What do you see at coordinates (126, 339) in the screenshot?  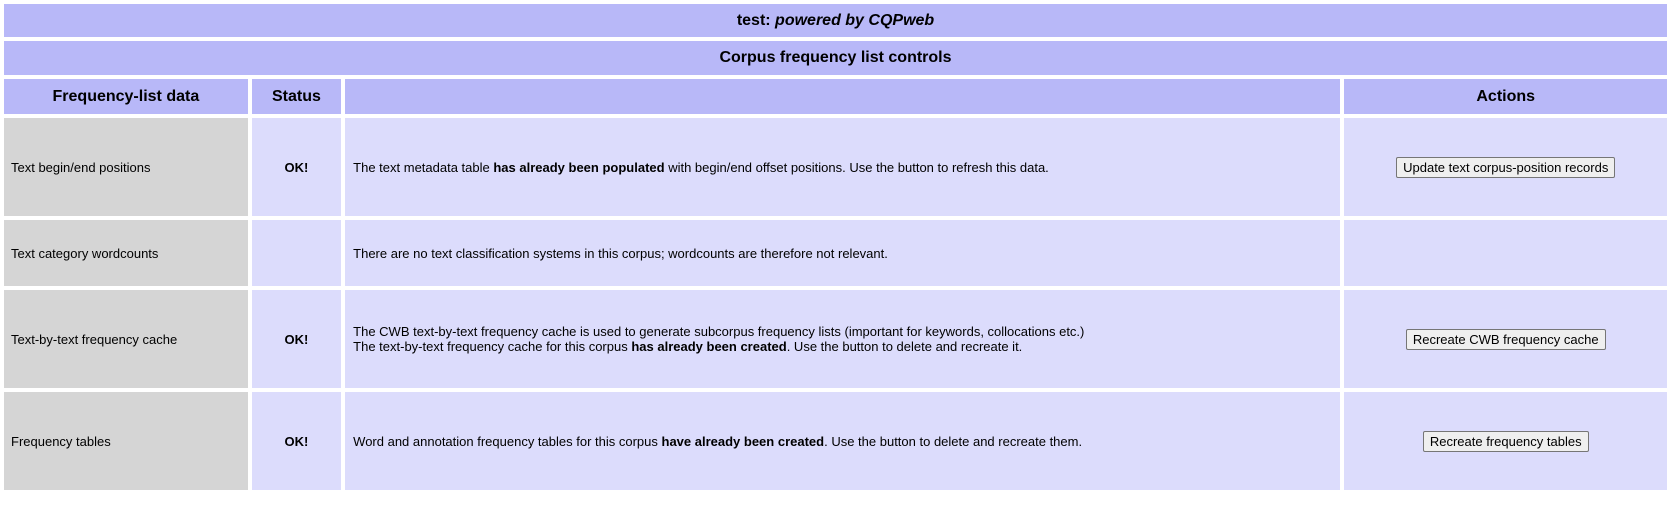 I see `row-name: Text-by-text frequency cache` at bounding box center [126, 339].